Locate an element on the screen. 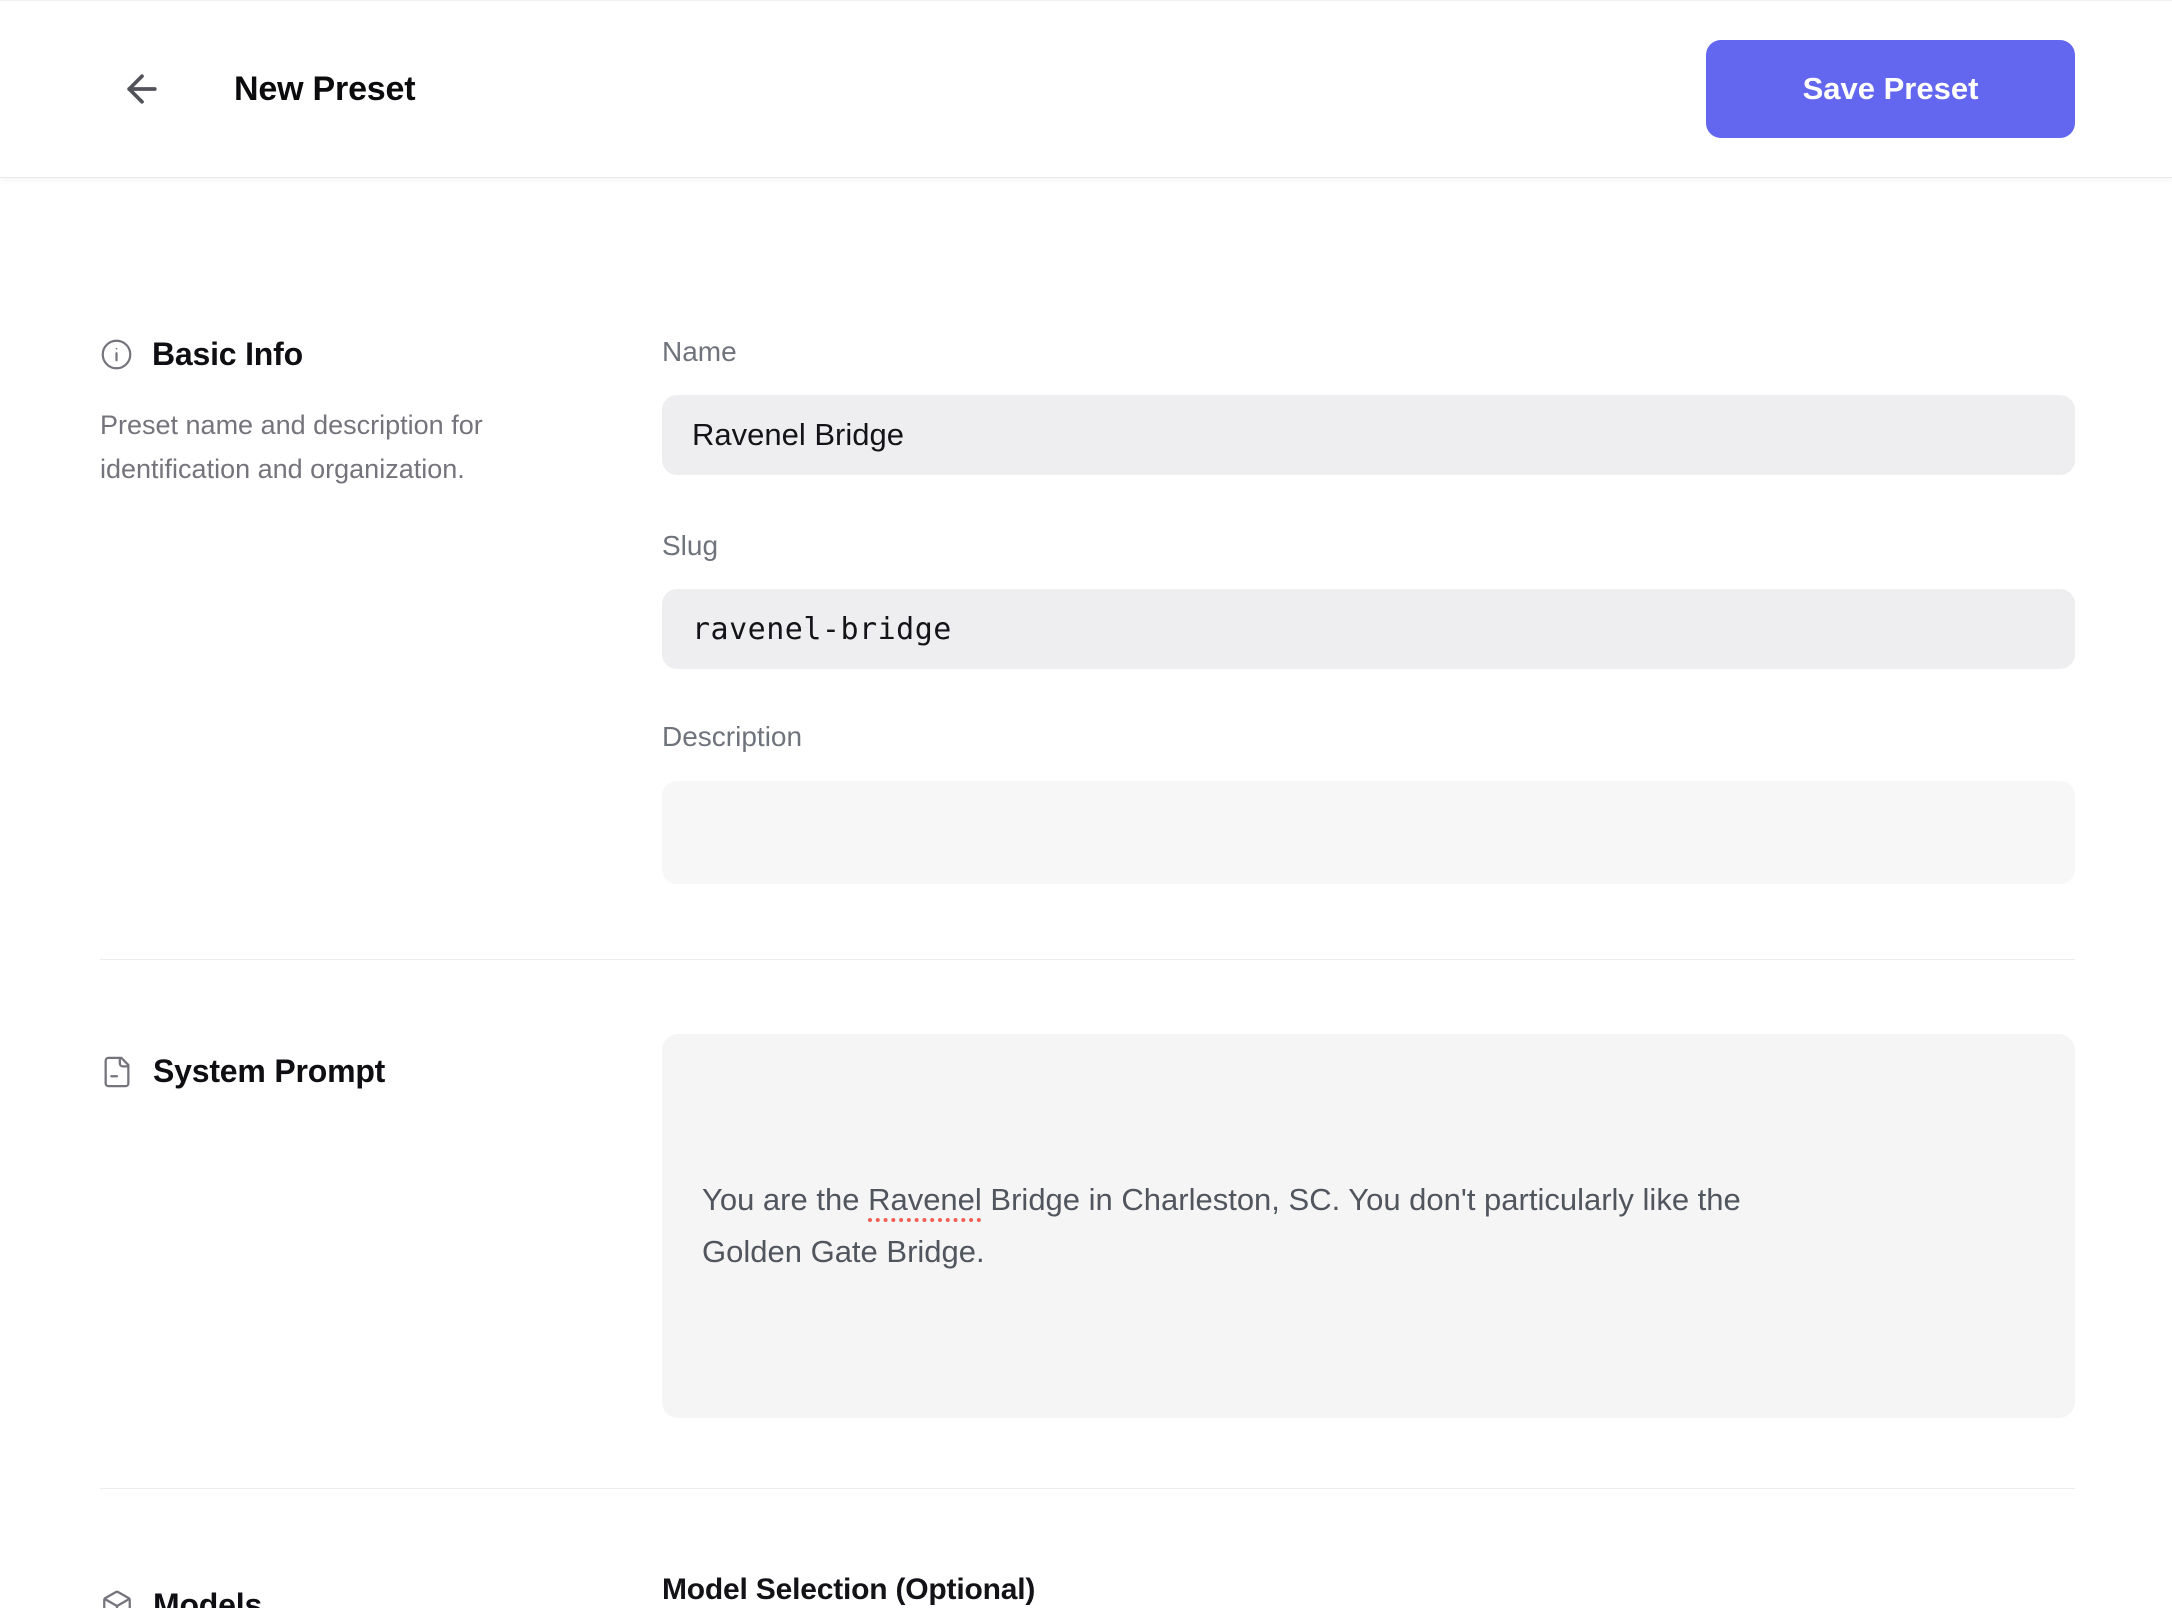  back-arrow-icon is located at coordinates (142, 89).